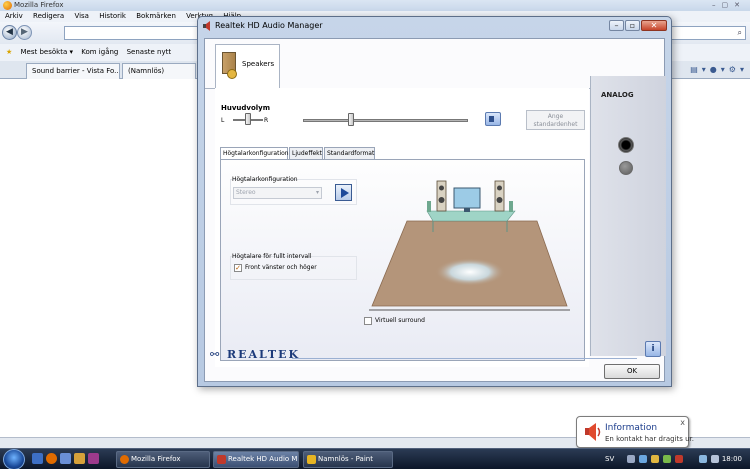 This screenshot has height=469, width=750. I want to click on system-tray: SV 18:00, so click(677, 459).